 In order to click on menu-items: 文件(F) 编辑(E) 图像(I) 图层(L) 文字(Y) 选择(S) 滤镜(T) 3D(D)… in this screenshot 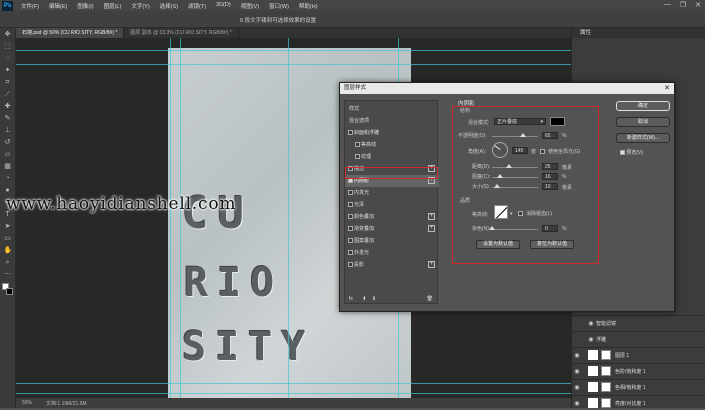, I will do `click(169, 6)`.